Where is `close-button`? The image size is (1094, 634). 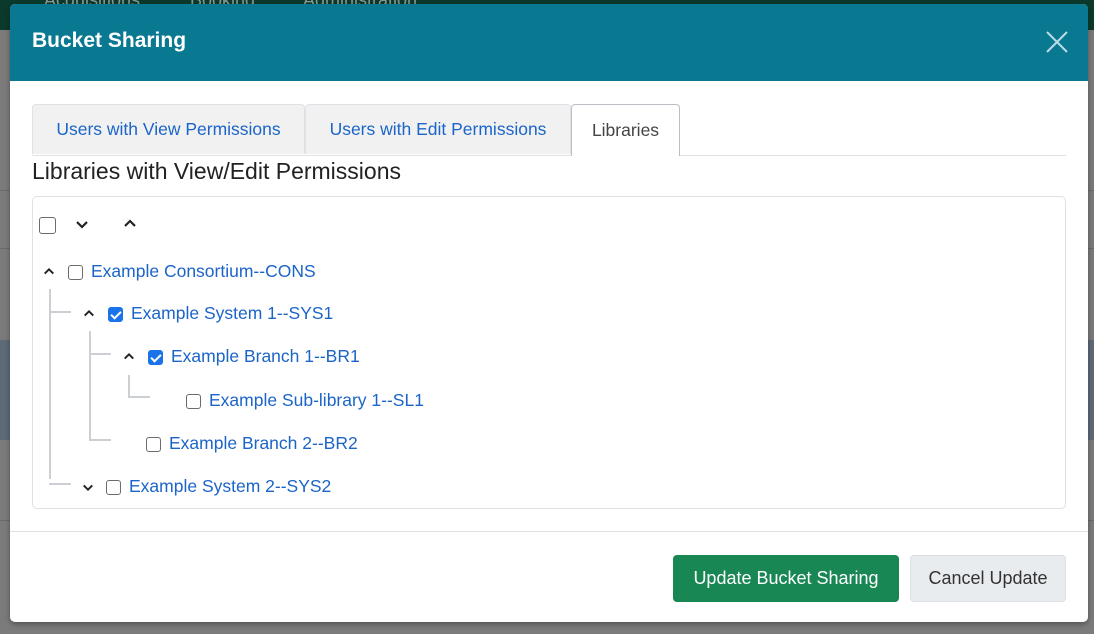
close-button is located at coordinates (1057, 42).